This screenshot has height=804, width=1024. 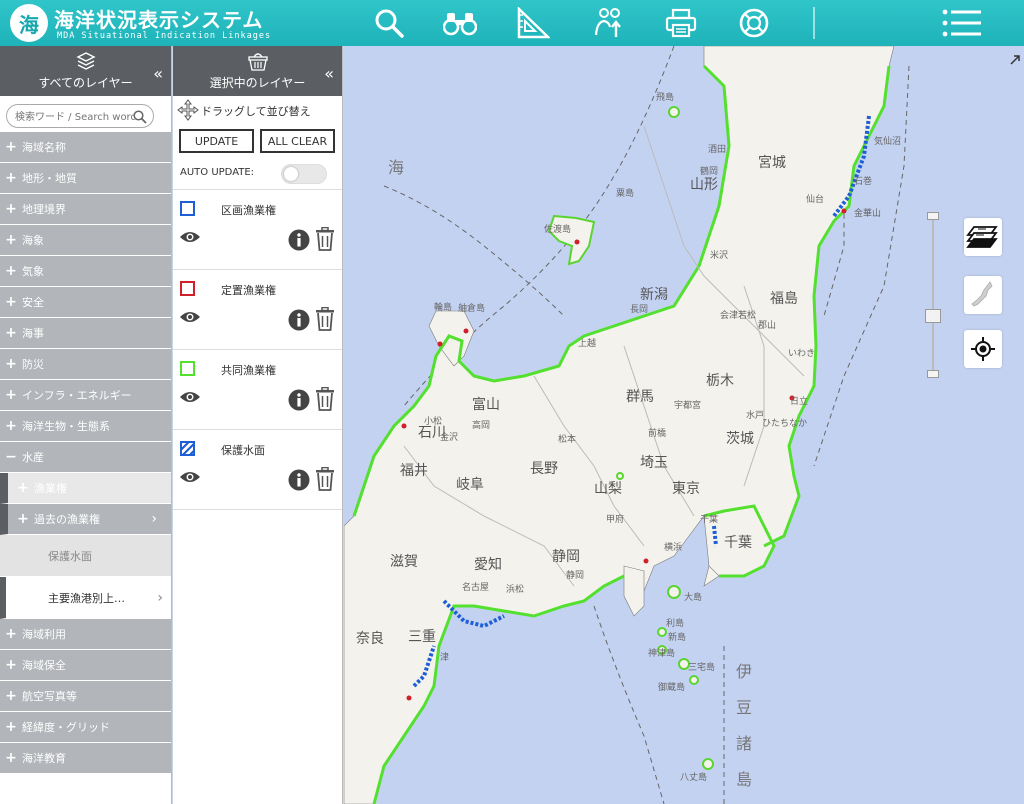 I want to click on category-fisheries: − 水産, so click(x=85, y=457).